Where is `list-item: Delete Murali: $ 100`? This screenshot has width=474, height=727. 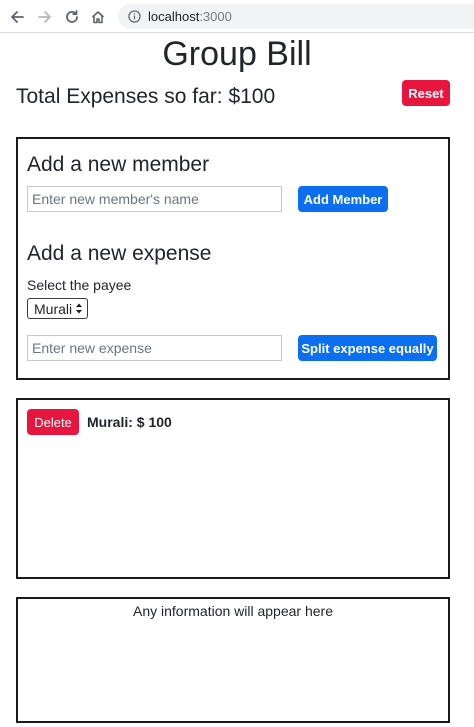 list-item: Delete Murali: $ 100 is located at coordinates (99, 422).